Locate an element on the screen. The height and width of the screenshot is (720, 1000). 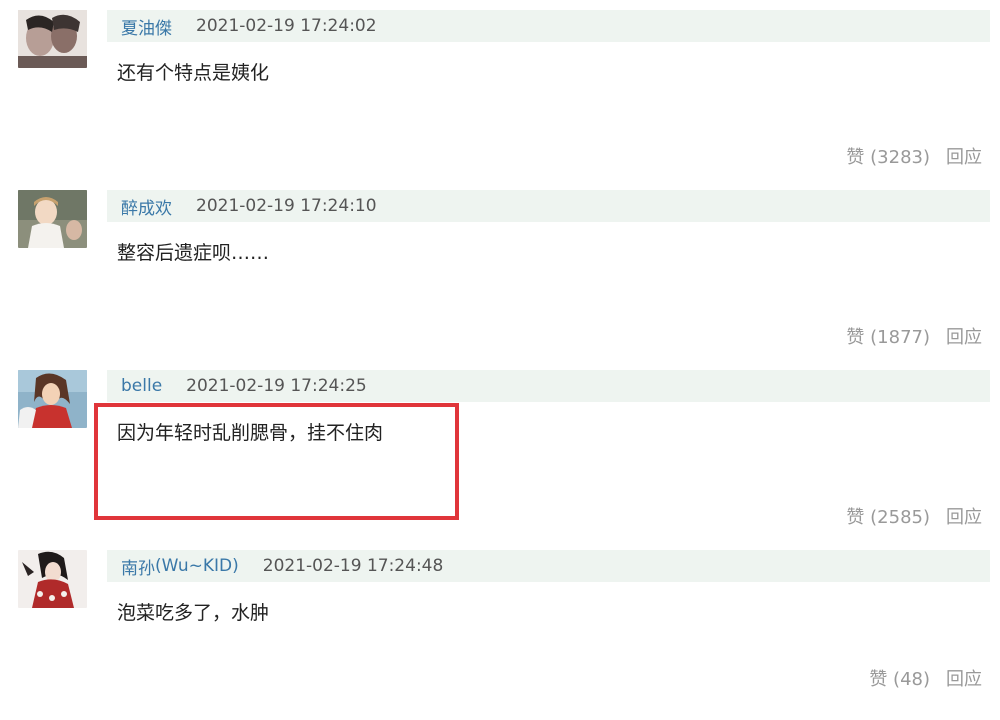
comment-header: 南孙 (Wu~KID) 2021-02-19 17:24:48 is located at coordinates (548, 566).